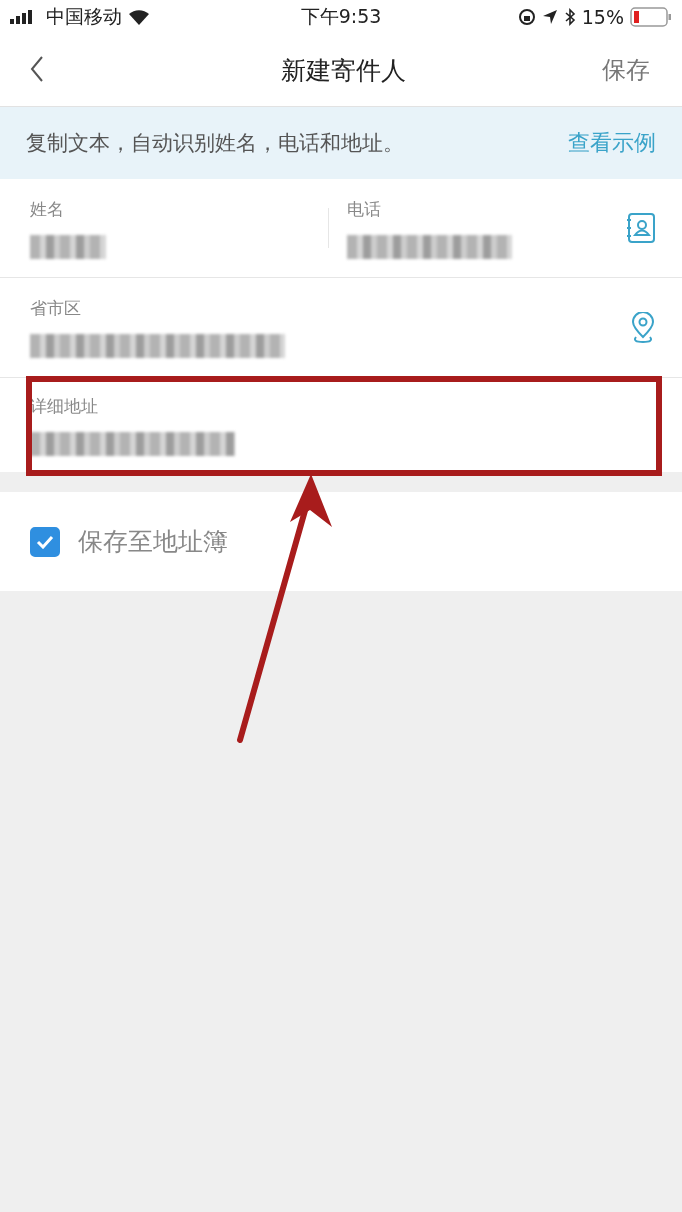 Image resolution: width=682 pixels, height=1212 pixels. I want to click on carrier-name: 中国移动, so click(84, 16).